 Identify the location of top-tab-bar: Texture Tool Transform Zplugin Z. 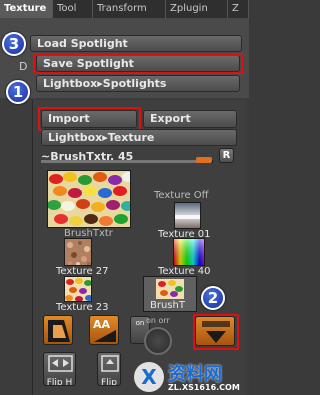
(124, 9).